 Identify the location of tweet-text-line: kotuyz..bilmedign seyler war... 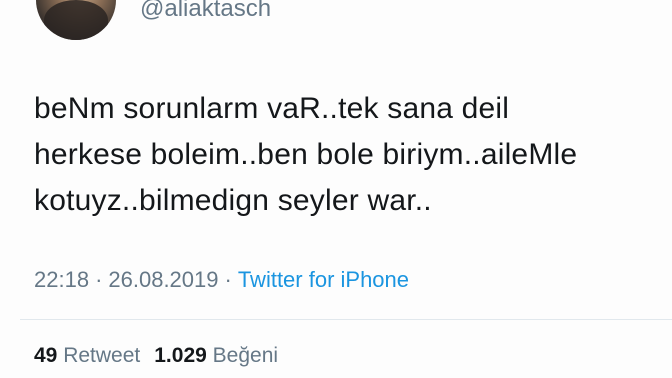
(233, 200).